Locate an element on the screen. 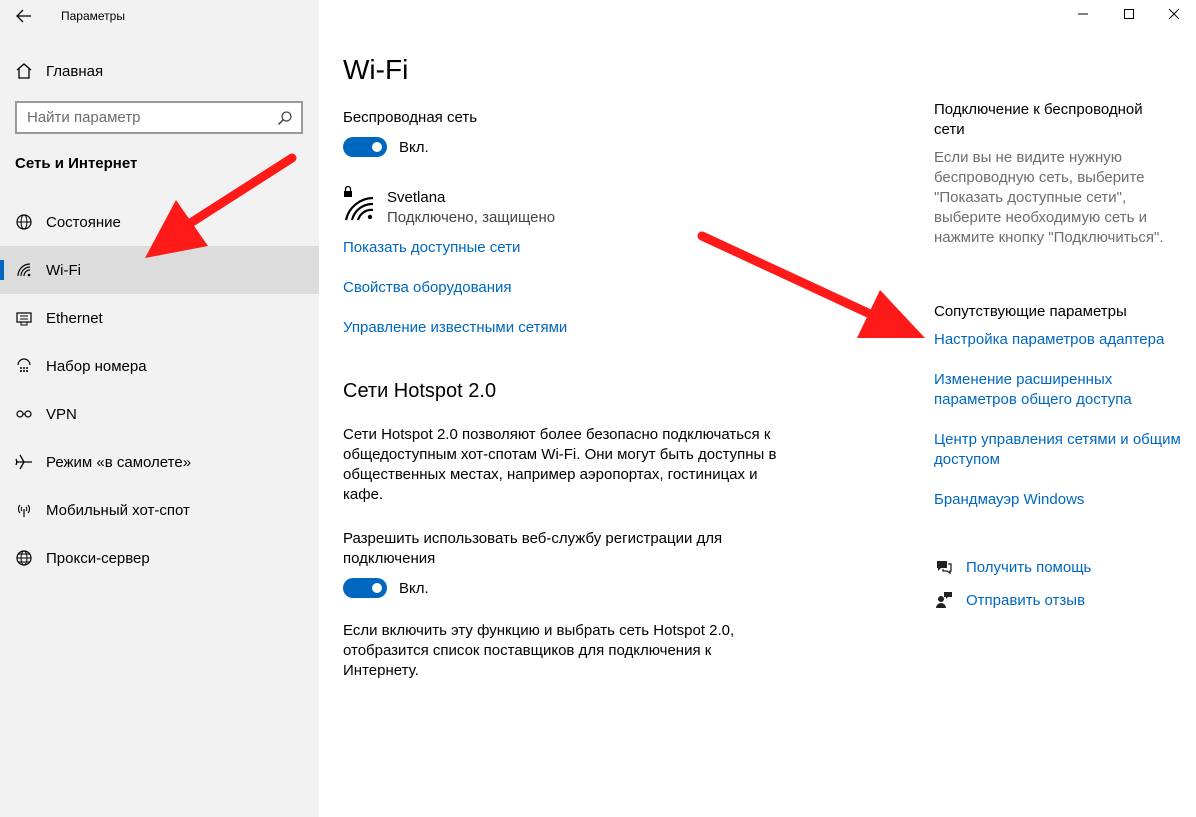  section-title: Сеть и Интернет is located at coordinates (76, 163).